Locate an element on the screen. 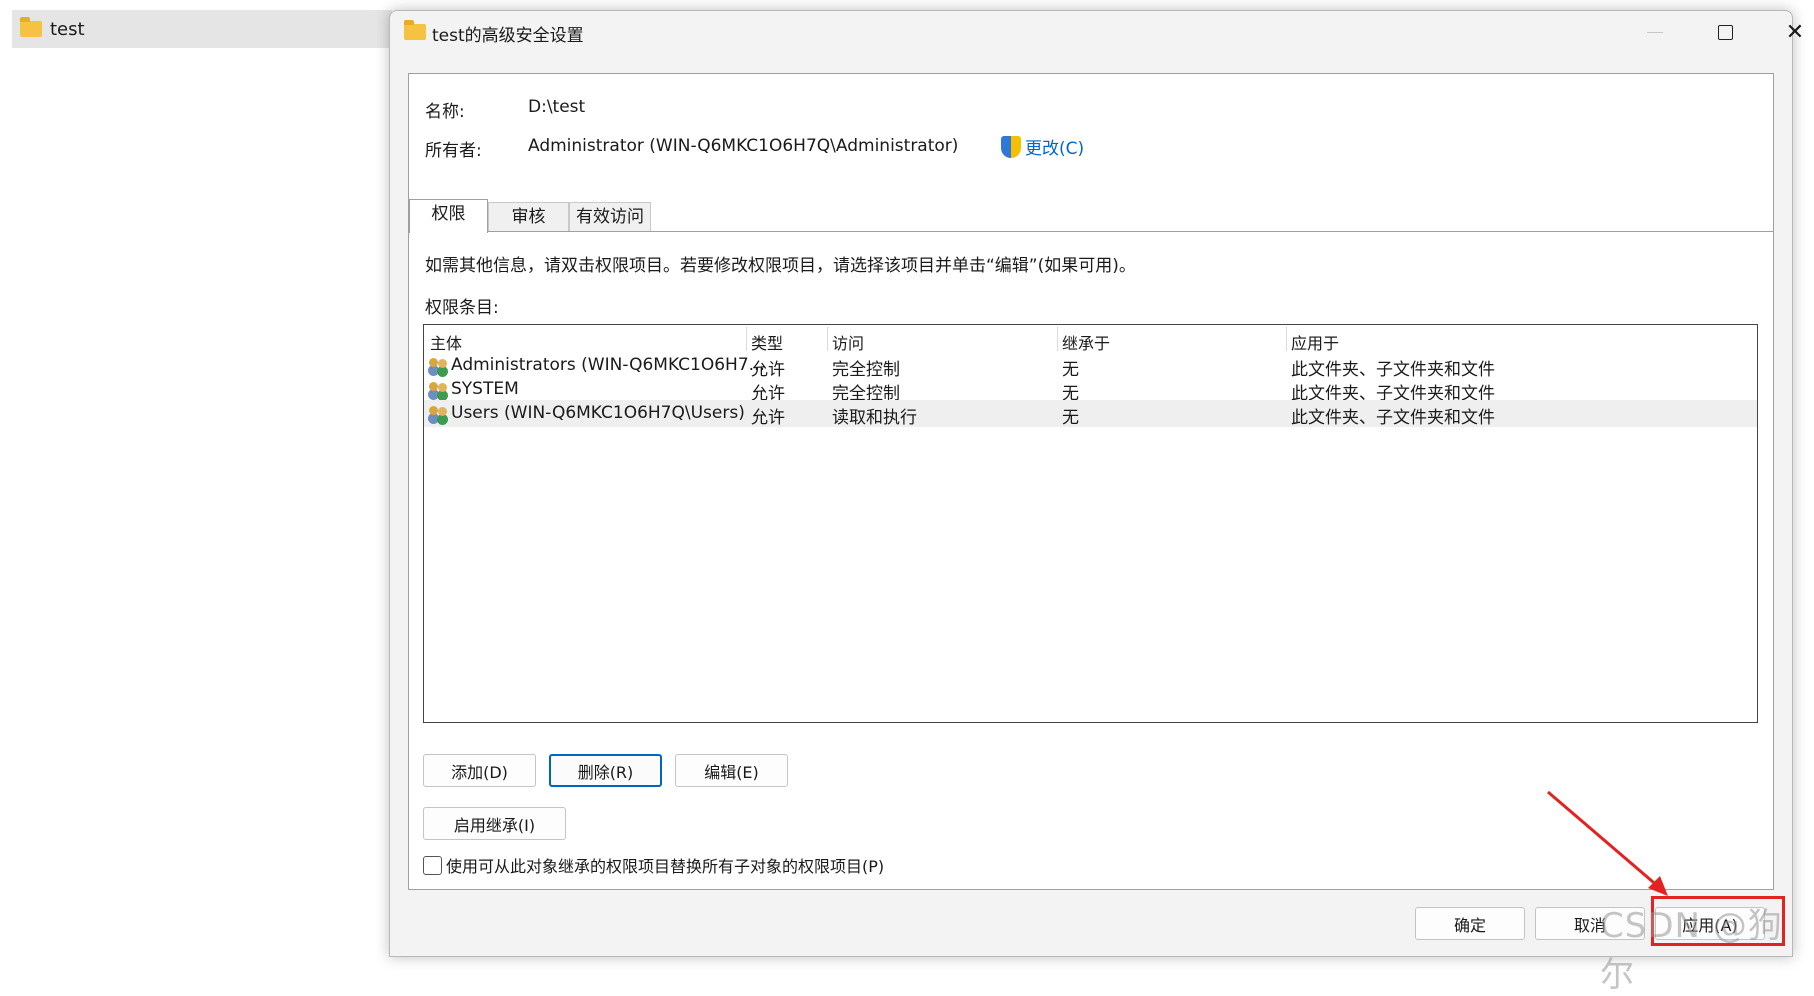  name-value: D:\test is located at coordinates (557, 107).